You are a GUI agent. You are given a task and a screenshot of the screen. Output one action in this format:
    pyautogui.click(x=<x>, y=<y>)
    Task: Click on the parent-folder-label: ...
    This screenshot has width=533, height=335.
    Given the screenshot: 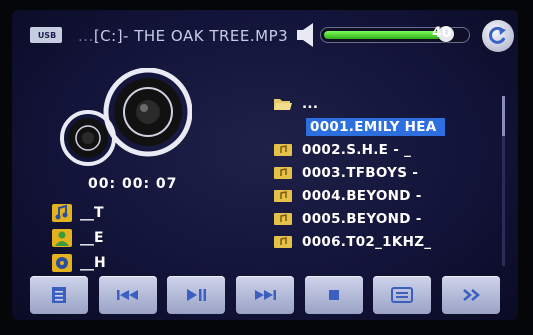 What is the action you would take?
    pyautogui.click(x=310, y=103)
    